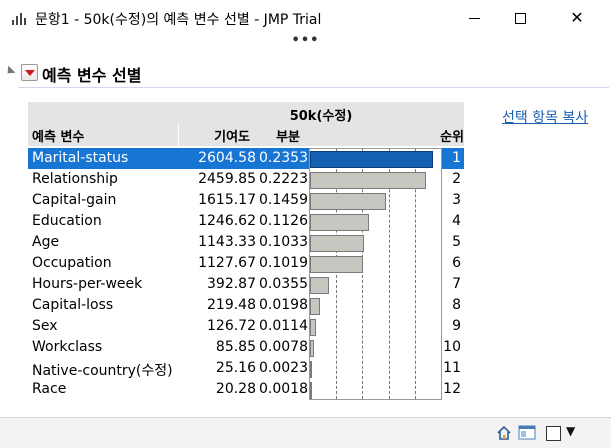 The width and height of the screenshot is (611, 448). Describe the element at coordinates (283, 179) in the screenshot. I see `cell-portion: 0.2223` at that location.